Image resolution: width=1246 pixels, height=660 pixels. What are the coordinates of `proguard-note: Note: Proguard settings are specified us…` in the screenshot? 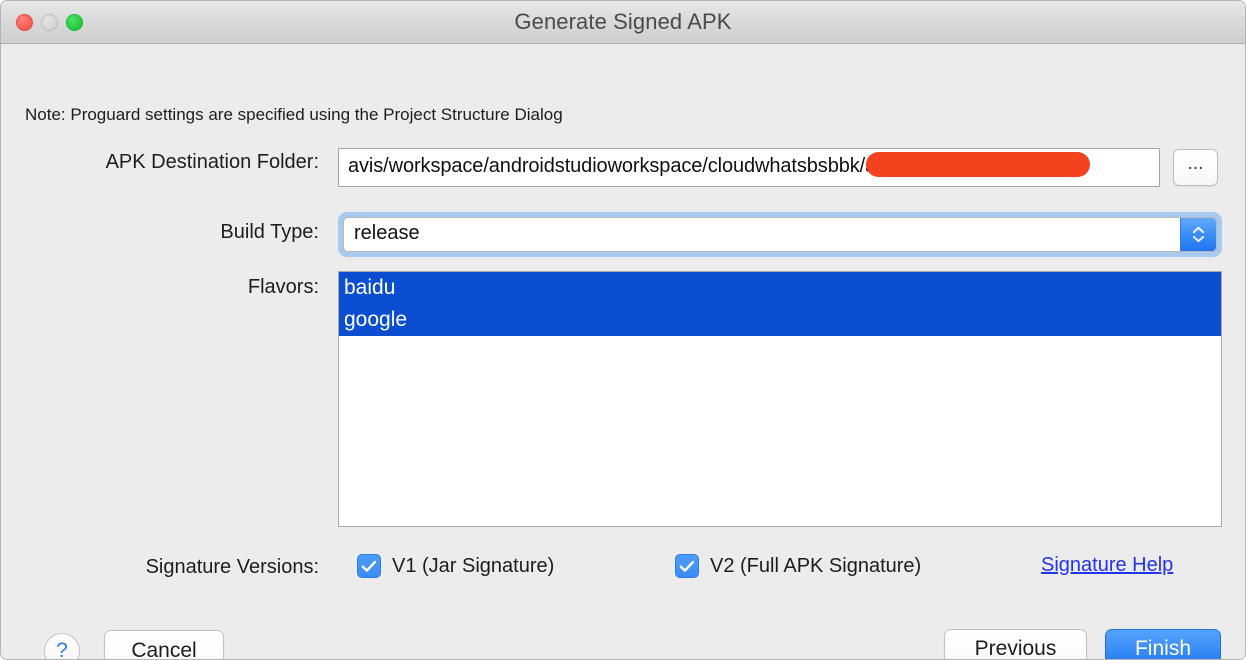 It's located at (294, 114).